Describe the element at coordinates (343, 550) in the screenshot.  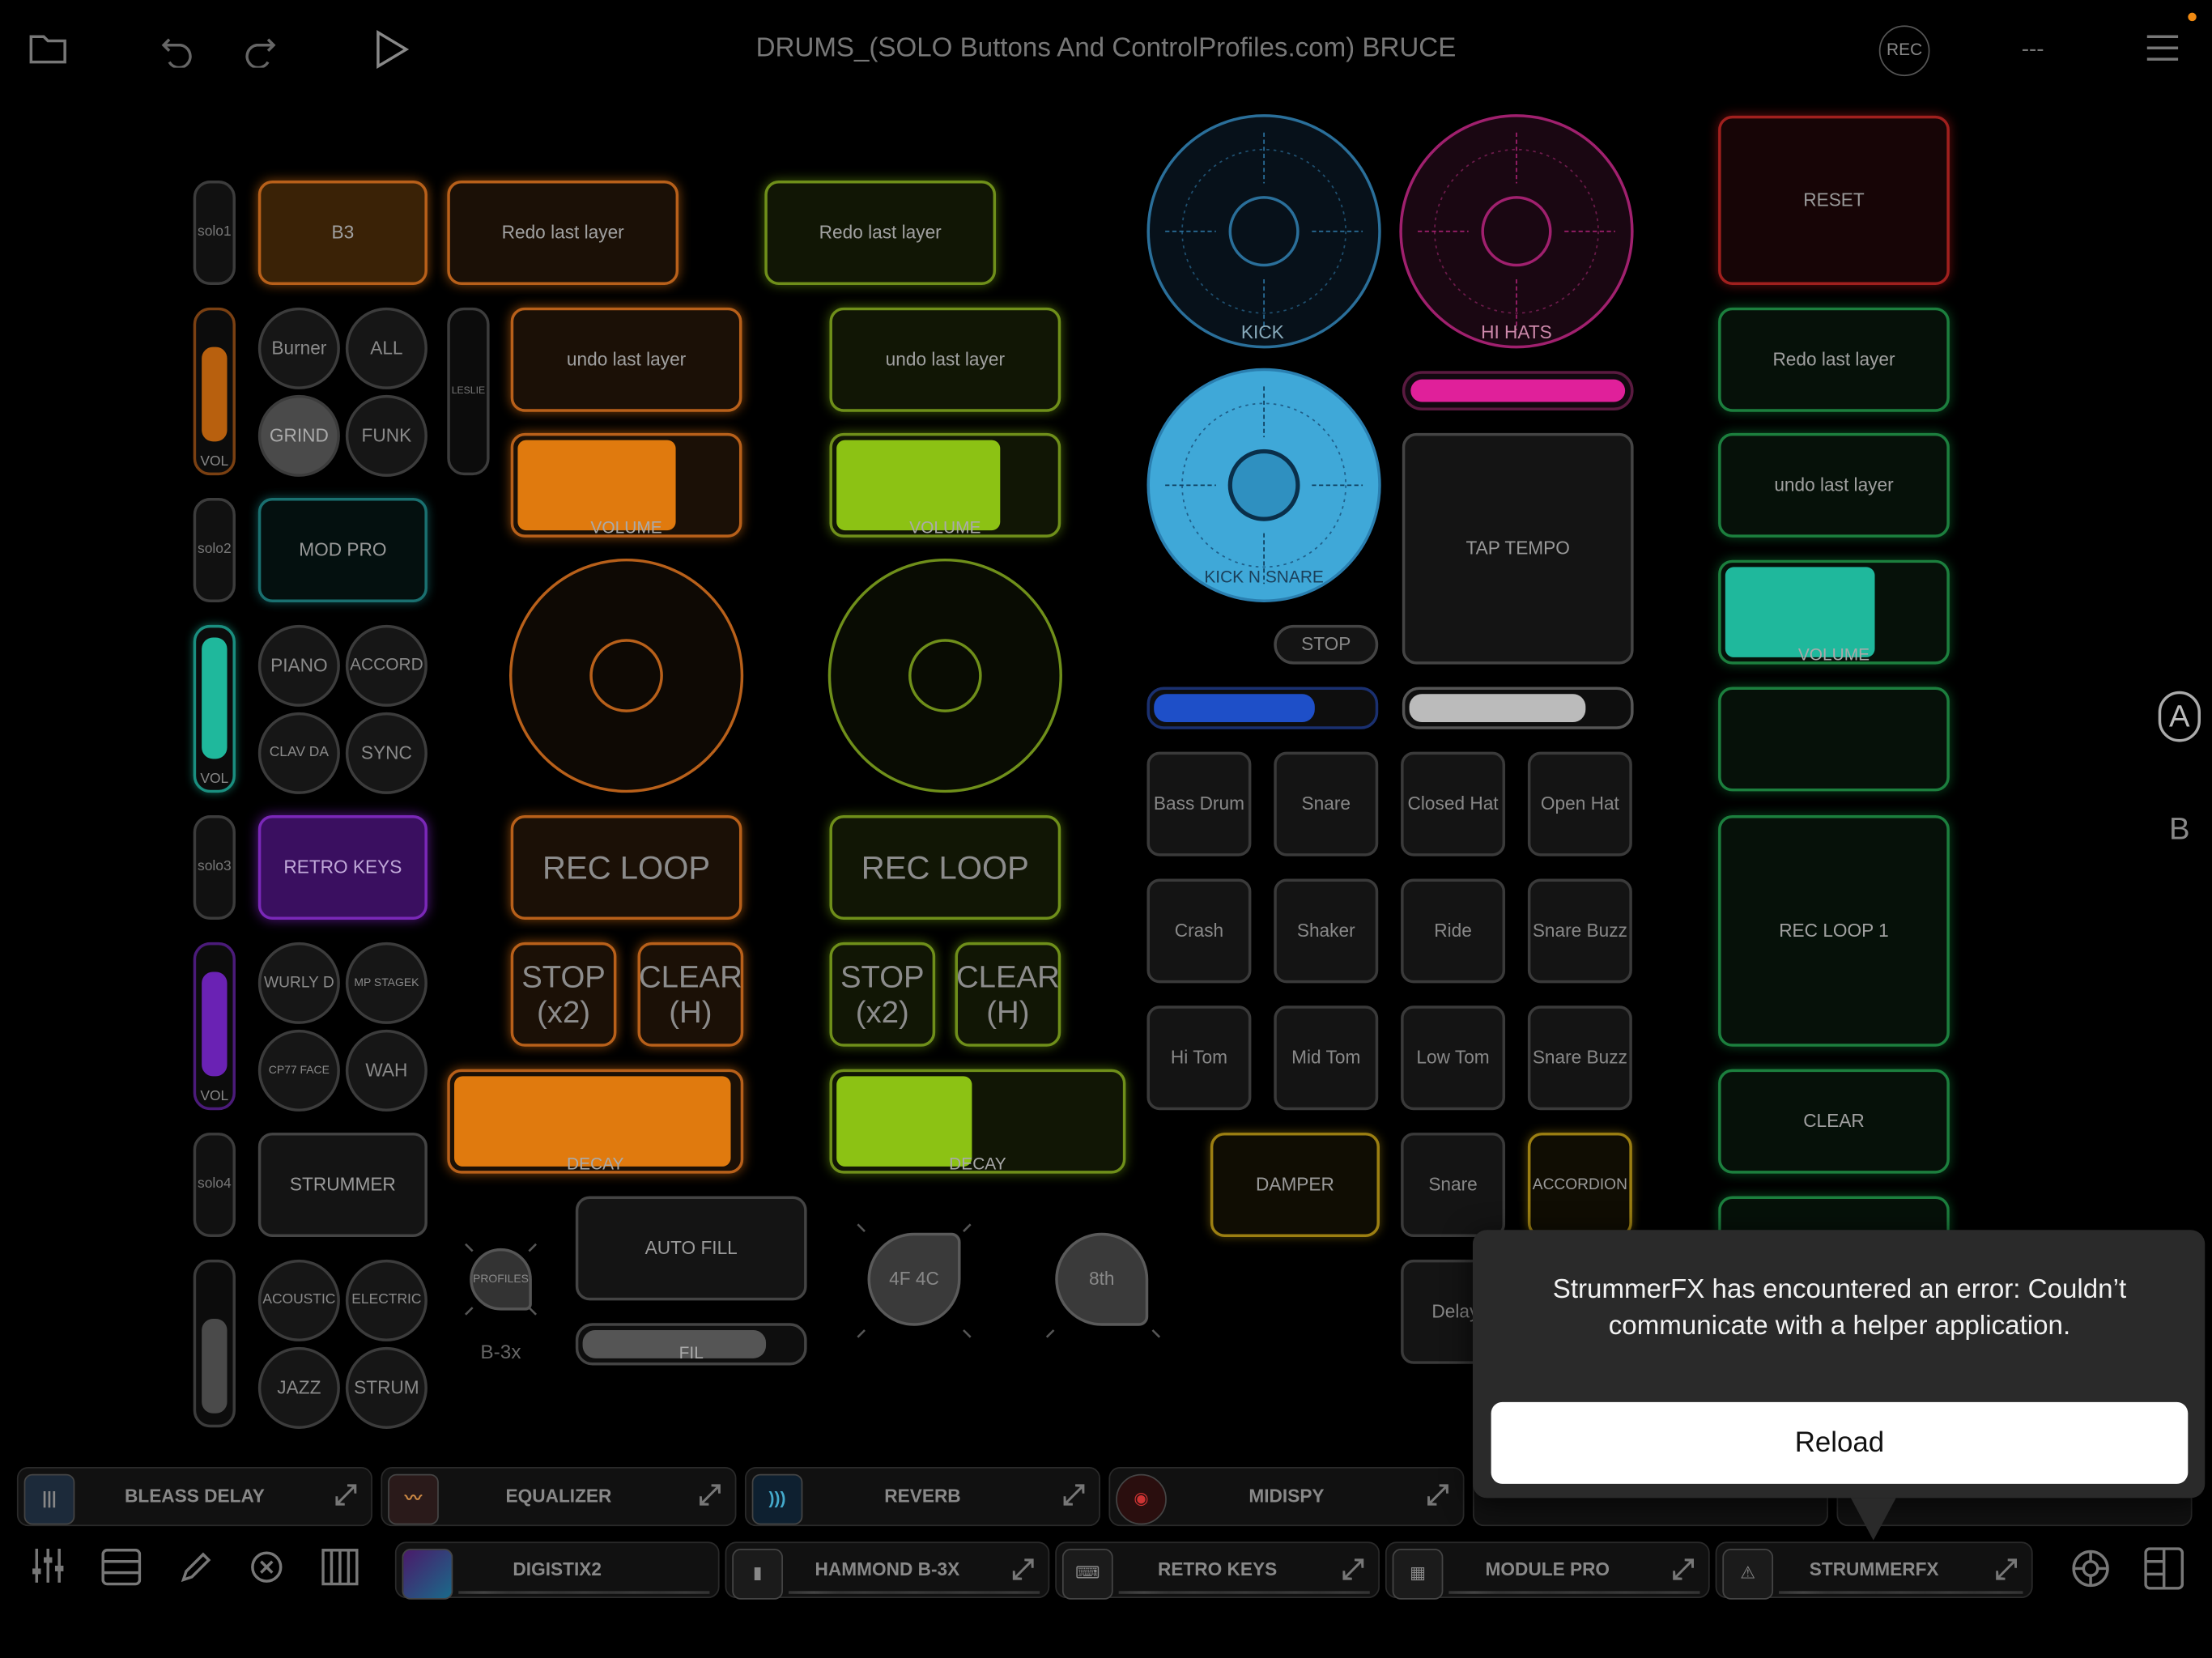
I see `mod-pro-button: MOD PRO` at that location.